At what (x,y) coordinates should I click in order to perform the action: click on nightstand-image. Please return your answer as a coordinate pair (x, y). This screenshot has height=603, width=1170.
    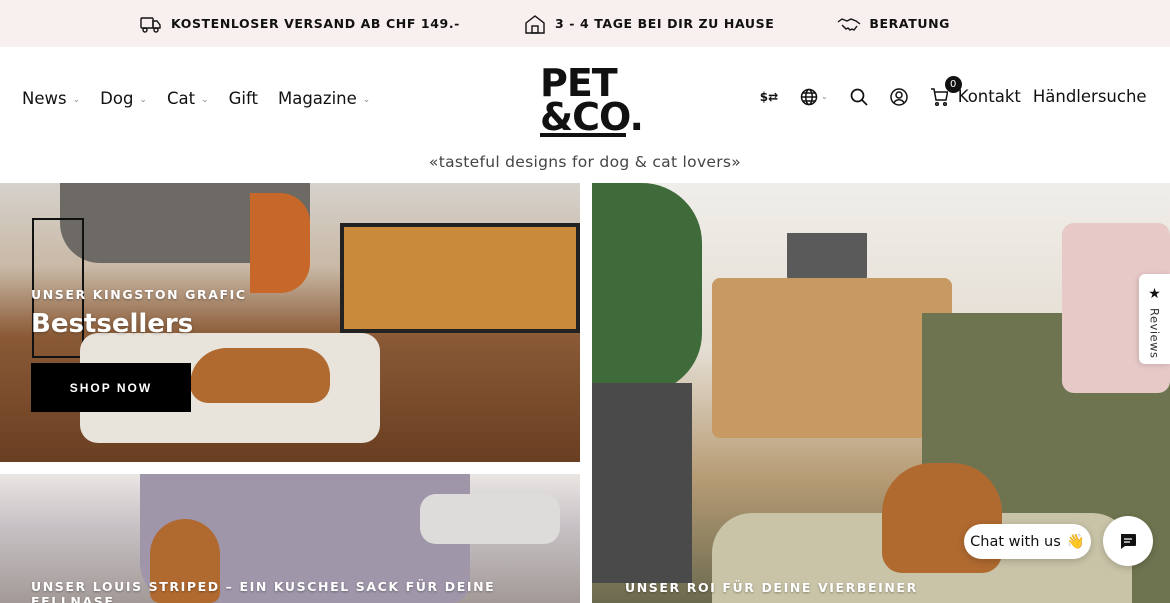
    Looking at the image, I should click on (832, 358).